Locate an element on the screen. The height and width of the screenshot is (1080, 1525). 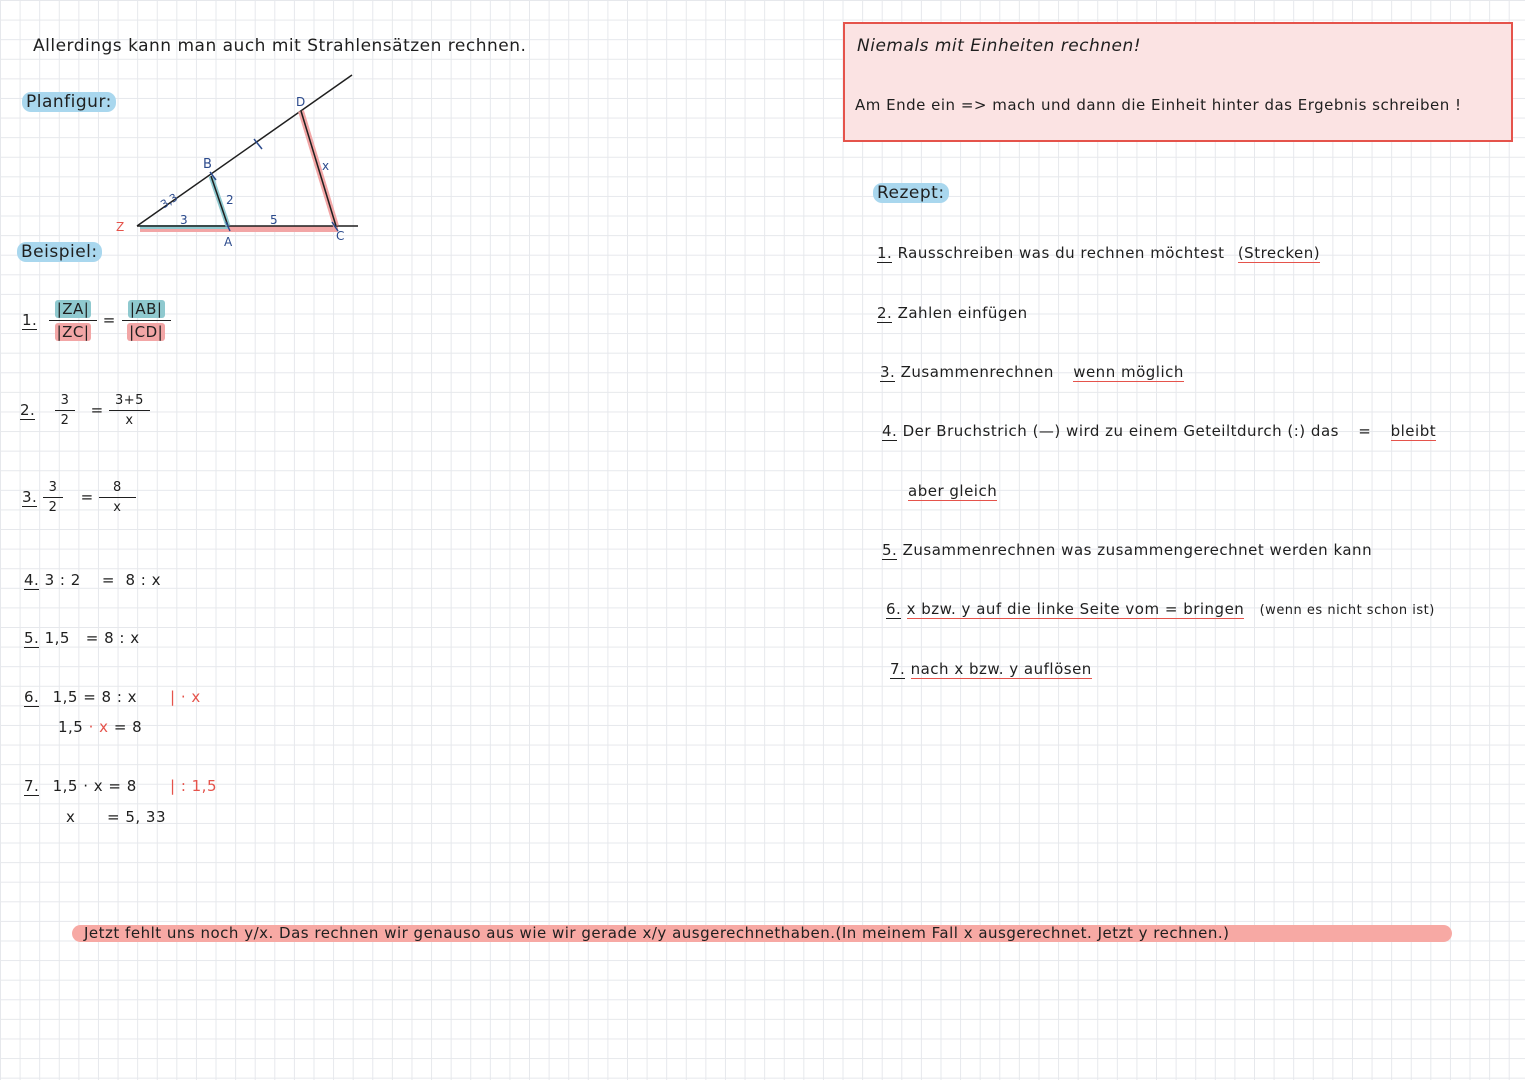
recipe-4-number: 4. is located at coordinates (890, 431).